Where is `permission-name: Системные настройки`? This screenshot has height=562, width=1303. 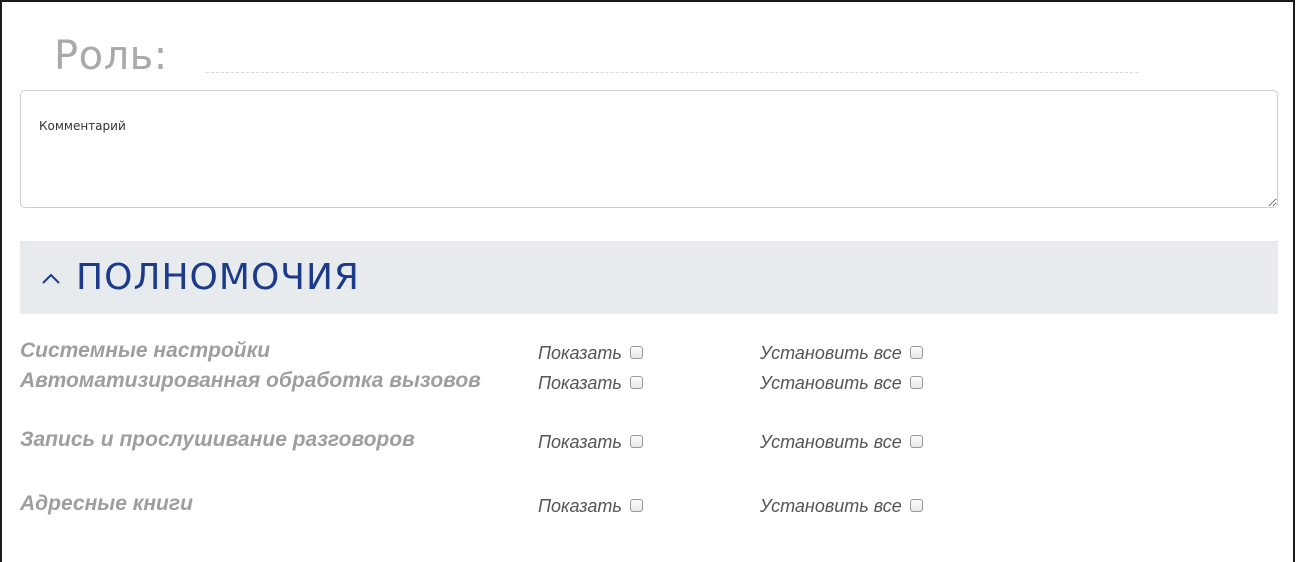
permission-name: Системные настройки is located at coordinates (145, 350).